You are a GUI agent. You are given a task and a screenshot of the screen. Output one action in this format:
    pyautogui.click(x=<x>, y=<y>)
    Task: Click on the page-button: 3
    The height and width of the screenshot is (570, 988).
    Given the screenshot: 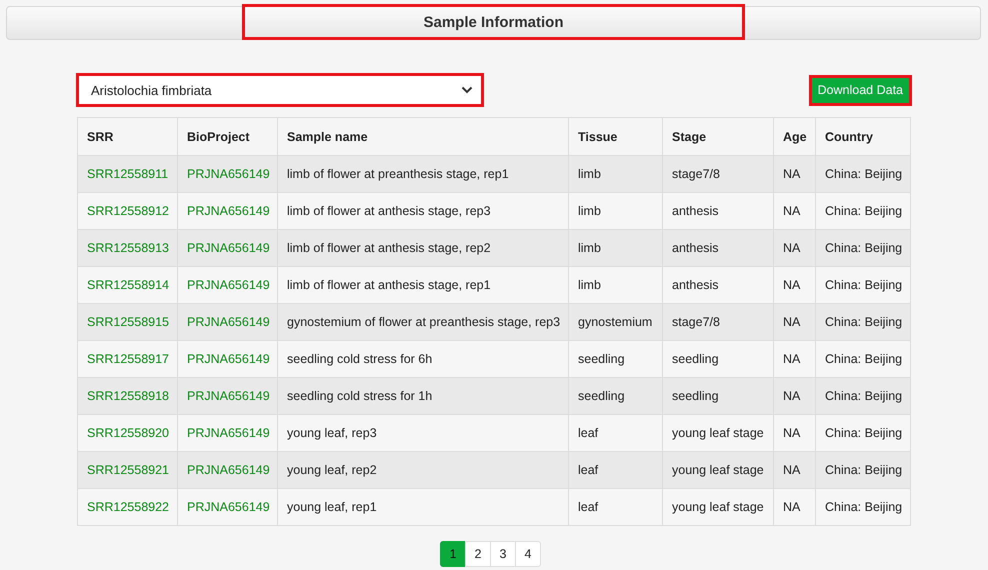 What is the action you would take?
    pyautogui.click(x=503, y=554)
    